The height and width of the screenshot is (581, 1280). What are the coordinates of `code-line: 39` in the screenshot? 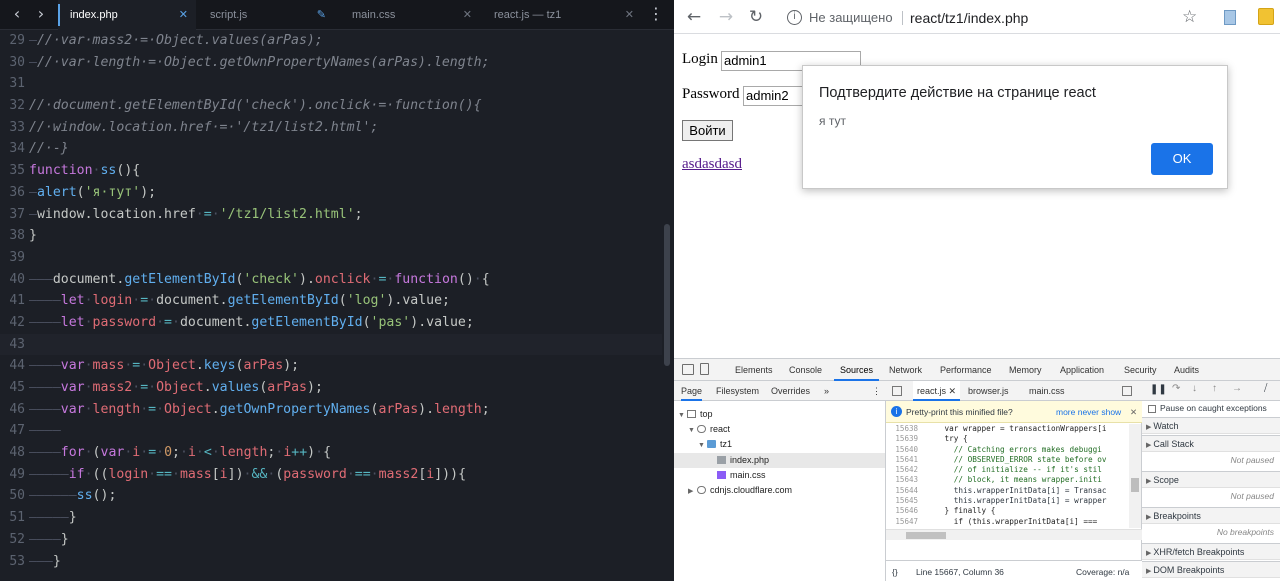 It's located at (331, 258).